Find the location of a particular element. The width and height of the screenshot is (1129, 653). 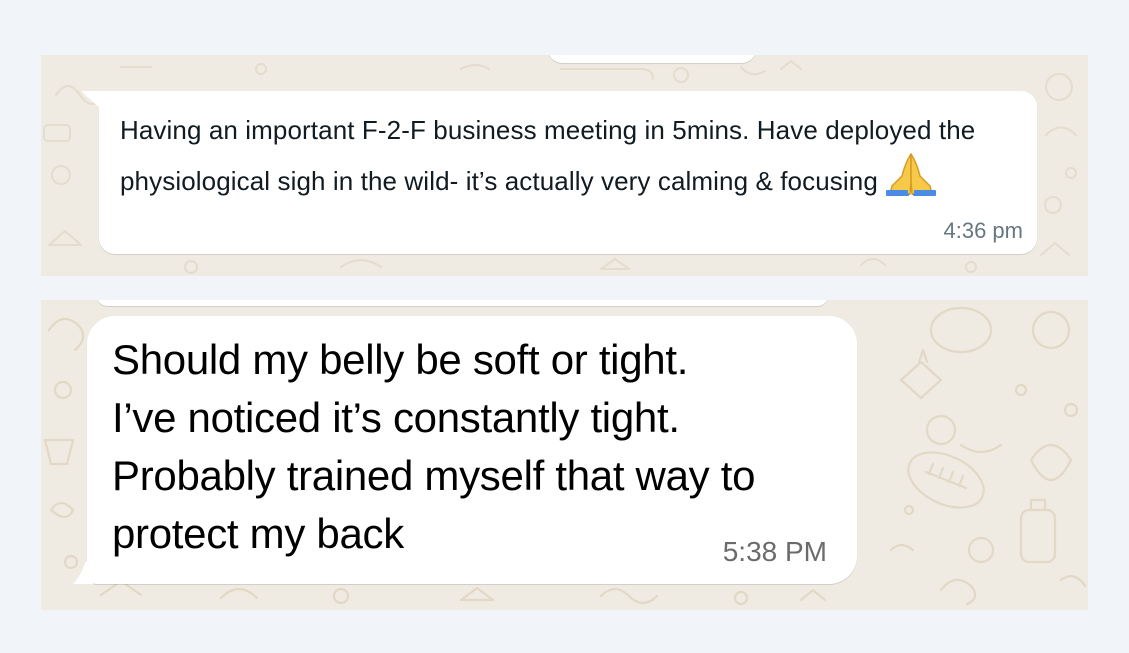

message-line: I’ve noticed it’s constantly tight. is located at coordinates (396, 417).